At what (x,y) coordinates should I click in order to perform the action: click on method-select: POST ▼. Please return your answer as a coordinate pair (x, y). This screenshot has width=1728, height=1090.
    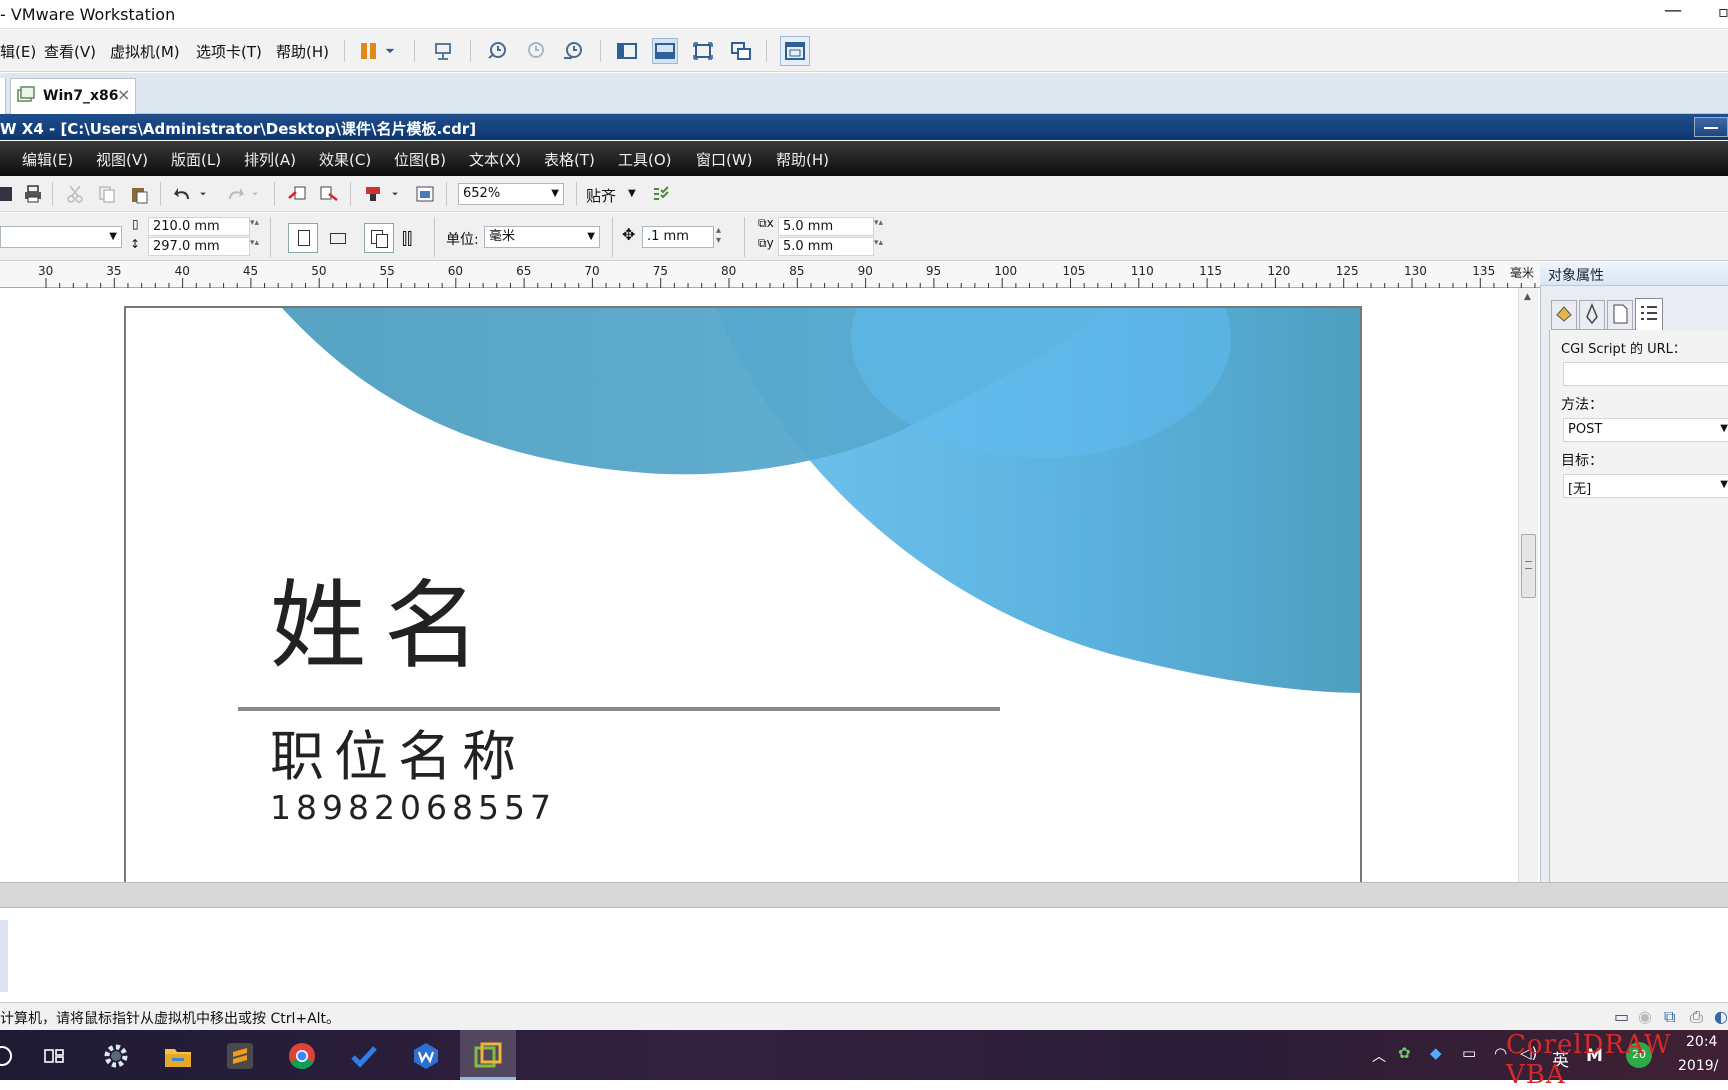
    Looking at the image, I should click on (1645, 430).